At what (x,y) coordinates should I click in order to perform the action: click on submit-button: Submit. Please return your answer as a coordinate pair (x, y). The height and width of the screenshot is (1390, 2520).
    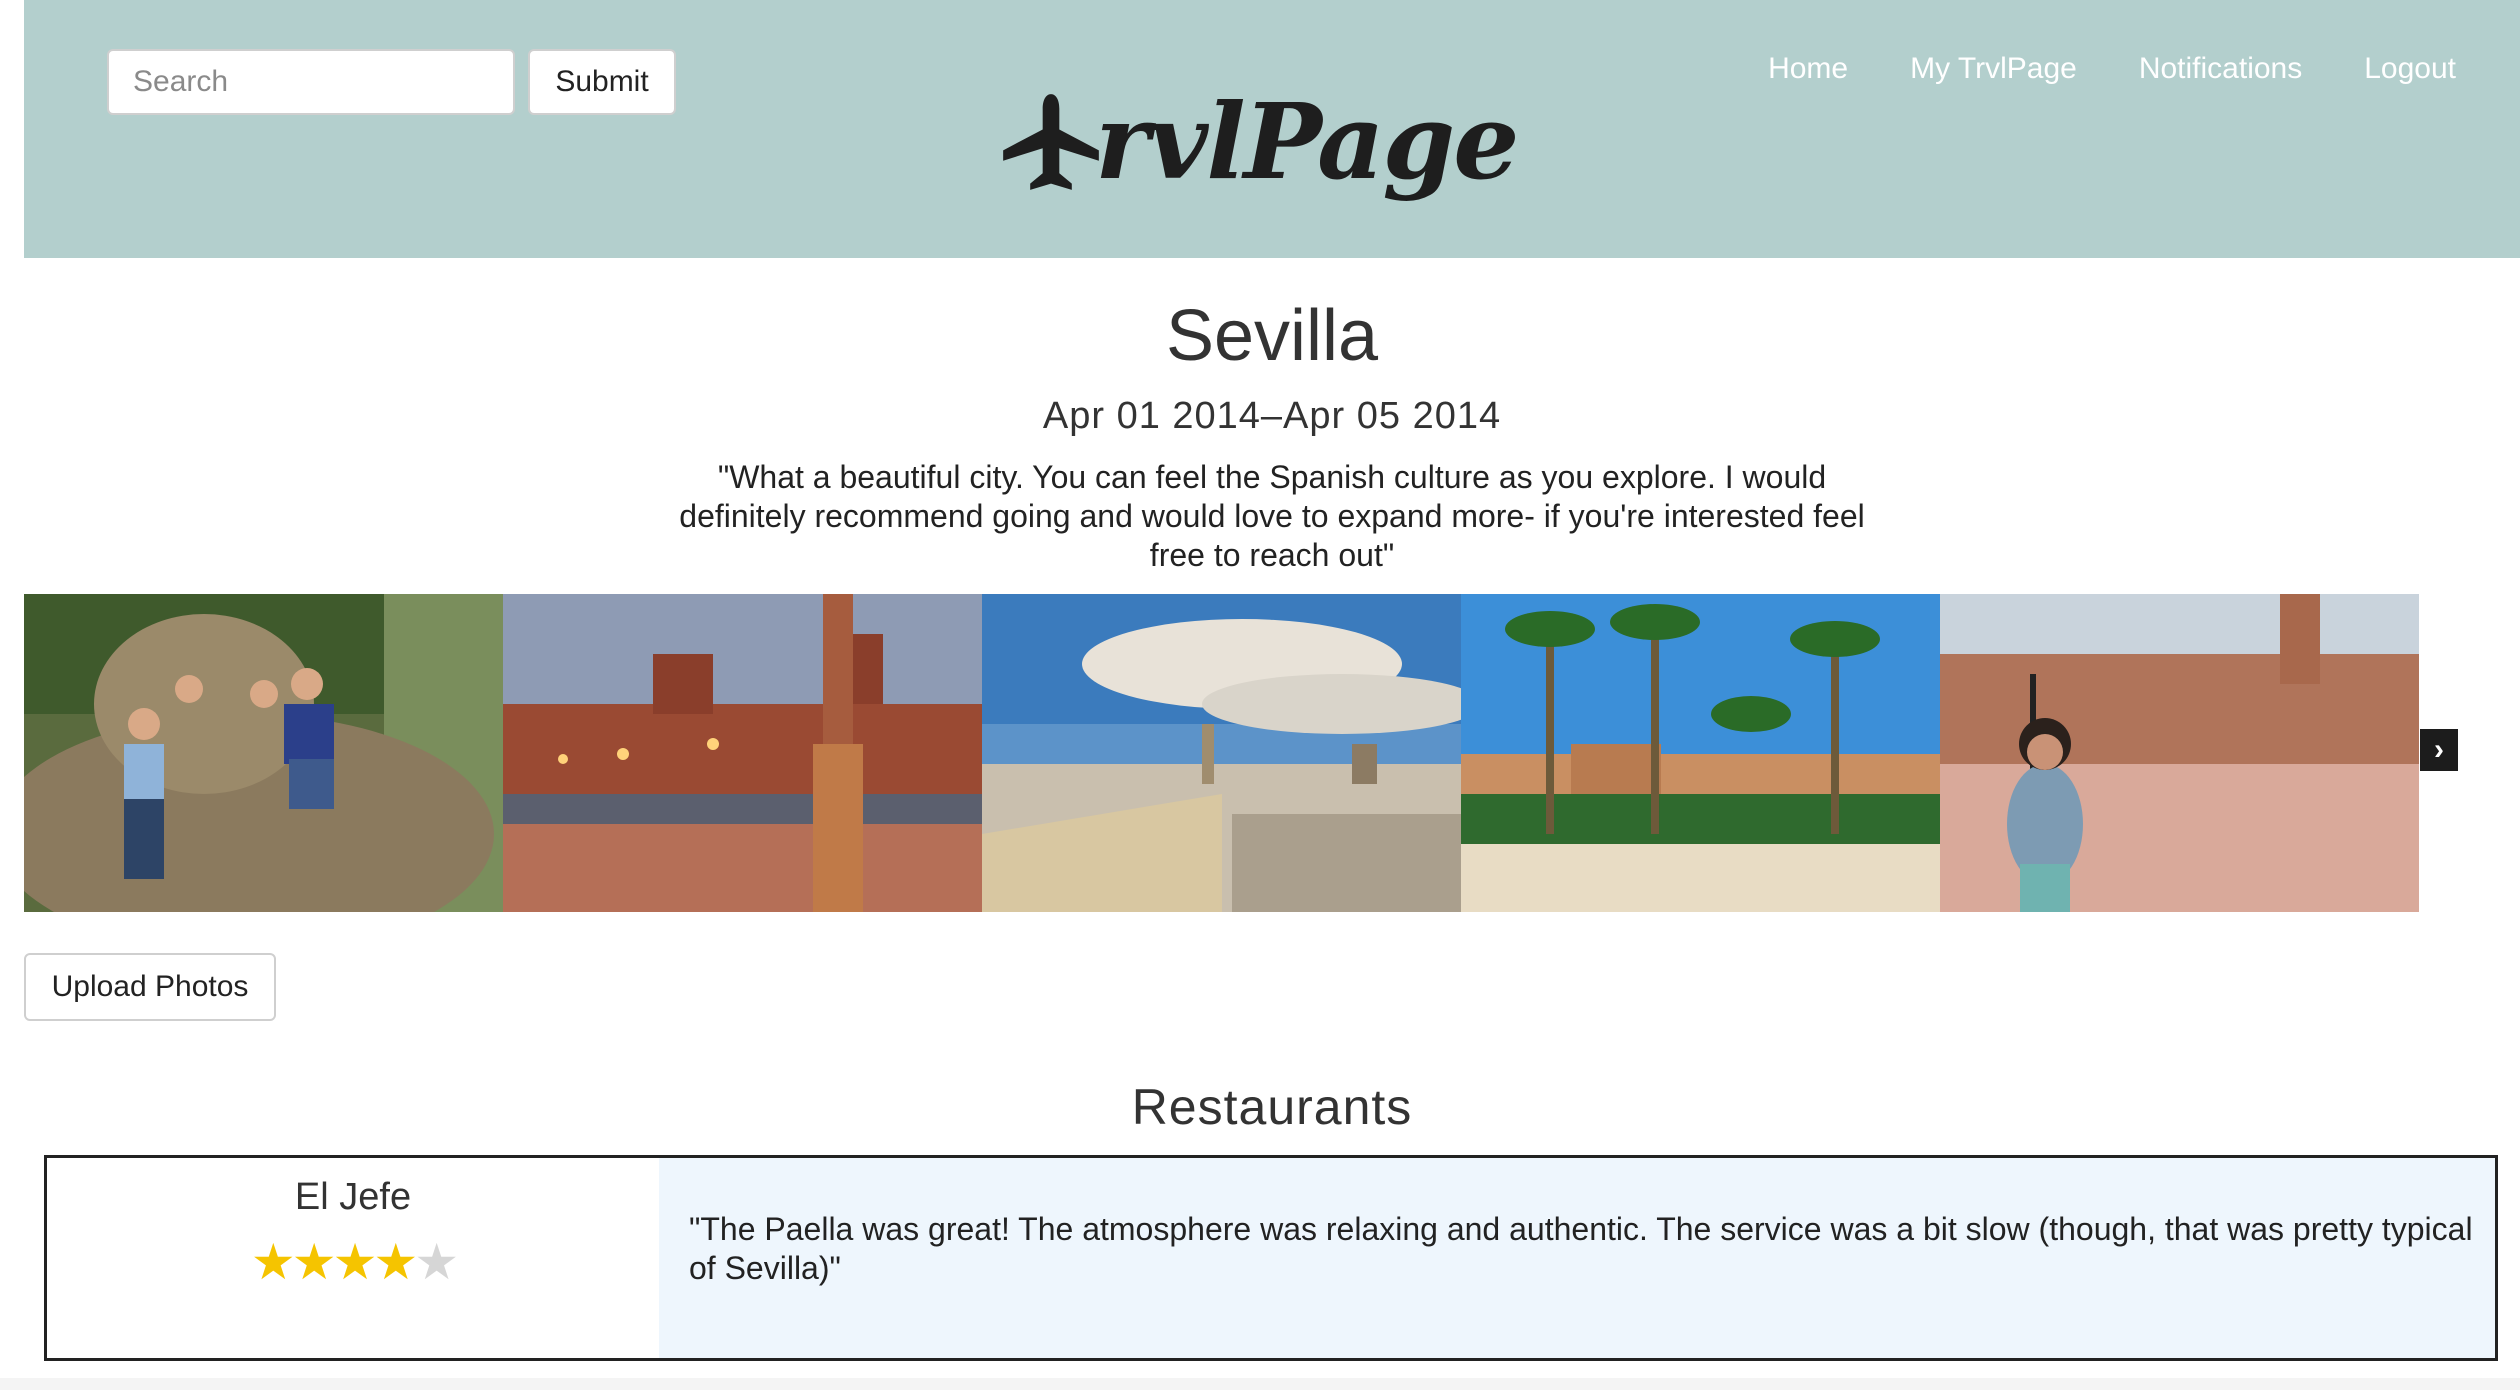
    Looking at the image, I should click on (602, 82).